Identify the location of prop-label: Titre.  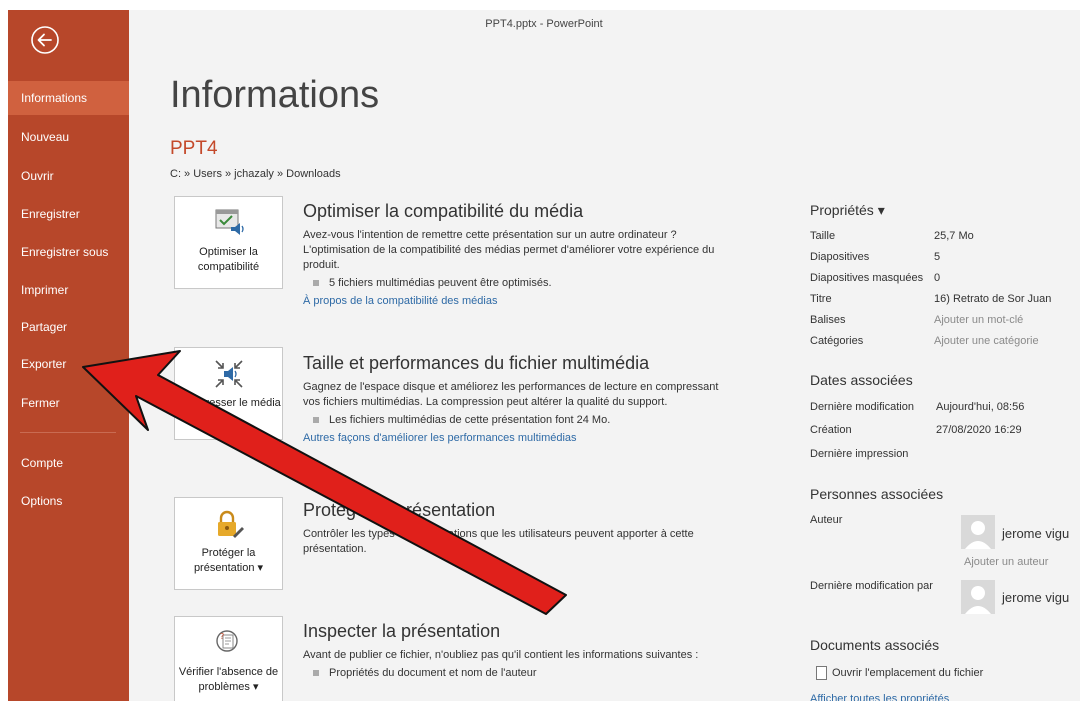
(821, 299).